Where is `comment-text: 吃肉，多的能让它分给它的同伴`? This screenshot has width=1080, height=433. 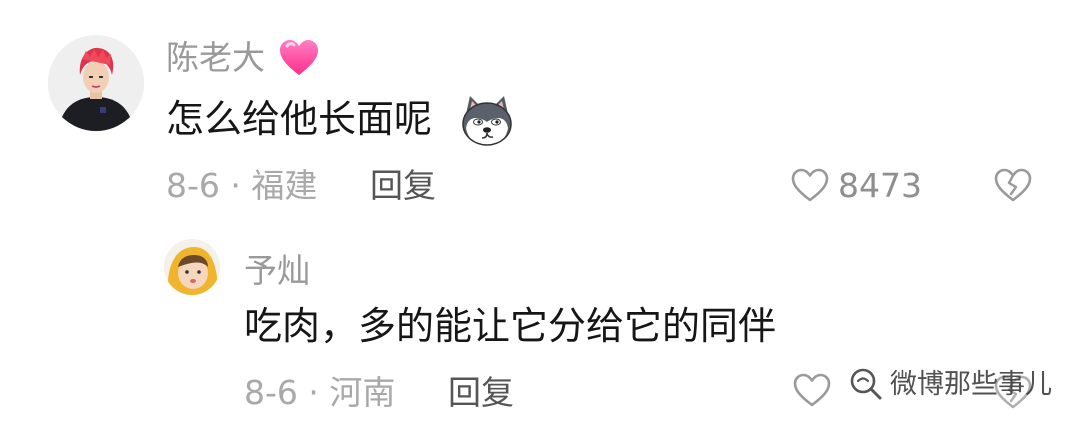 comment-text: 吃肉，多的能让它分给它的同伴 is located at coordinates (510, 326).